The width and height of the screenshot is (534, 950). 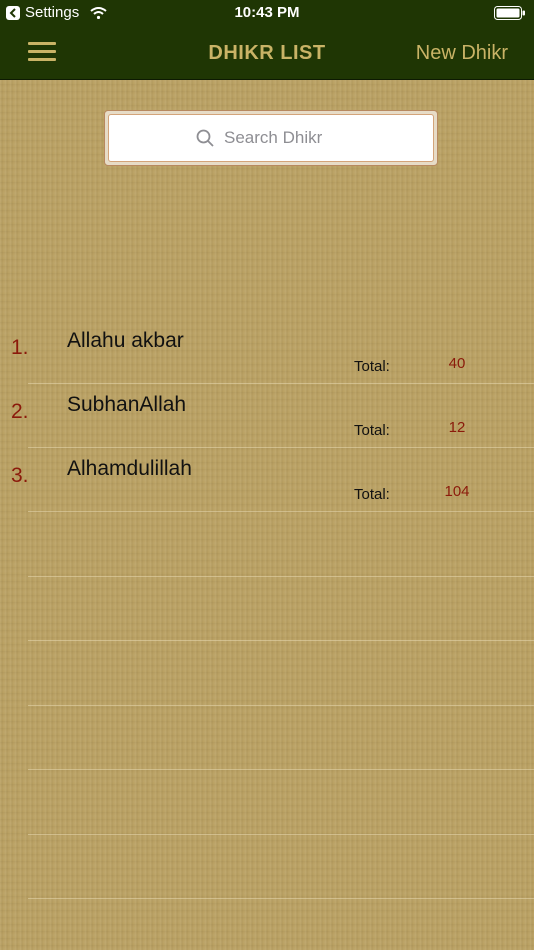 I want to click on search-icon, so click(x=205, y=138).